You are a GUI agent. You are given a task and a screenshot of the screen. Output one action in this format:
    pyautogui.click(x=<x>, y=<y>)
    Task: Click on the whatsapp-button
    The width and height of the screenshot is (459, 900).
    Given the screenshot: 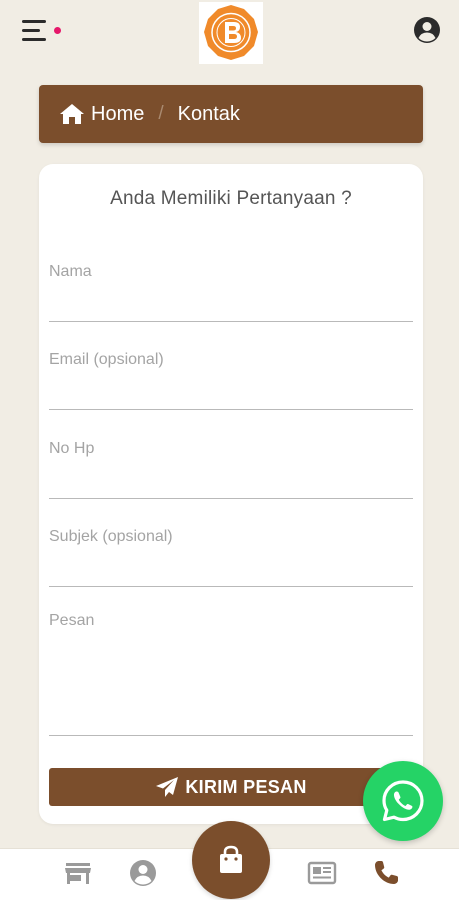 What is the action you would take?
    pyautogui.click(x=403, y=801)
    